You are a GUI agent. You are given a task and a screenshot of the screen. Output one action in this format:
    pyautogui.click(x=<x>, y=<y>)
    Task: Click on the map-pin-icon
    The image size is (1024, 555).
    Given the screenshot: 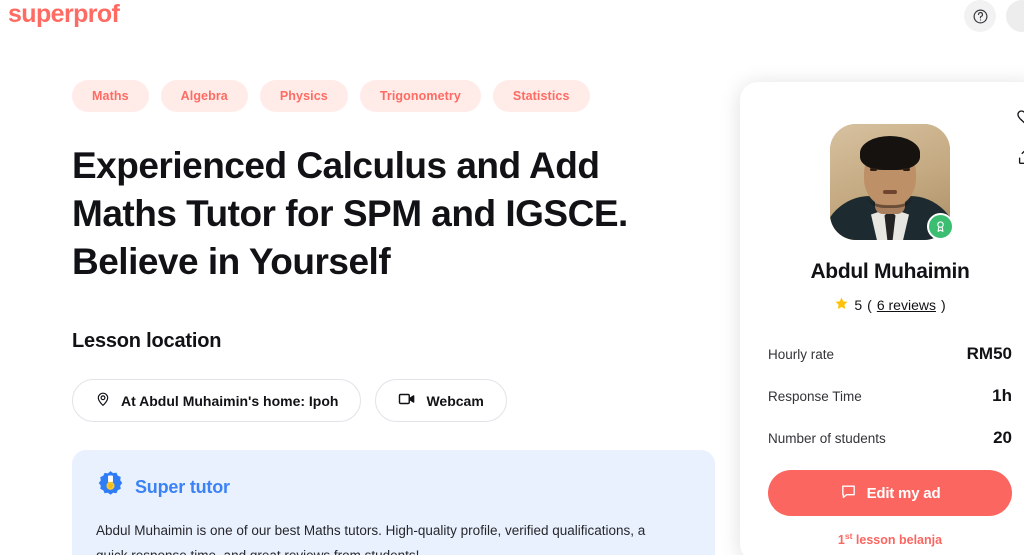 What is the action you would take?
    pyautogui.click(x=103, y=400)
    